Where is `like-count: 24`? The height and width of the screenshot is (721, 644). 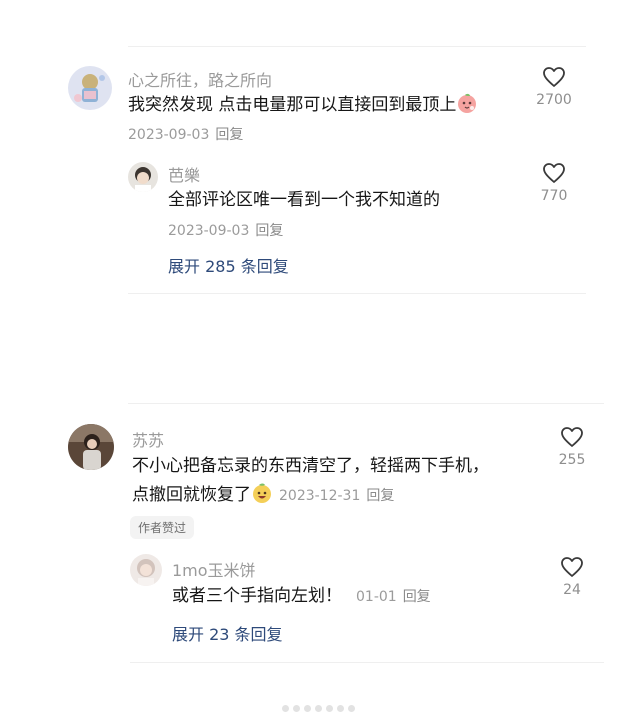
like-count: 24 is located at coordinates (572, 590).